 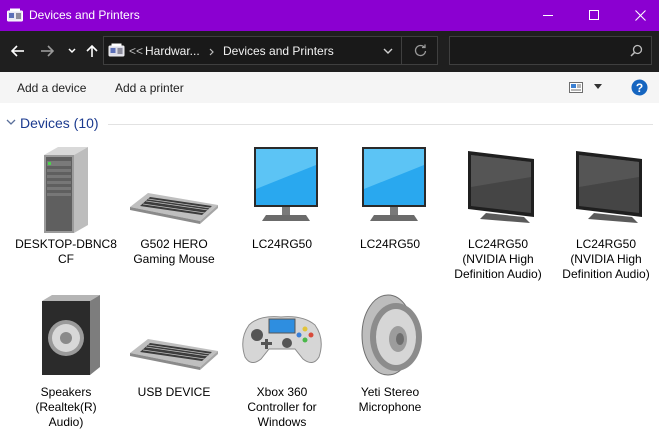 I want to click on device-label: G502 HERO Gaming Mouse, so click(x=174, y=251).